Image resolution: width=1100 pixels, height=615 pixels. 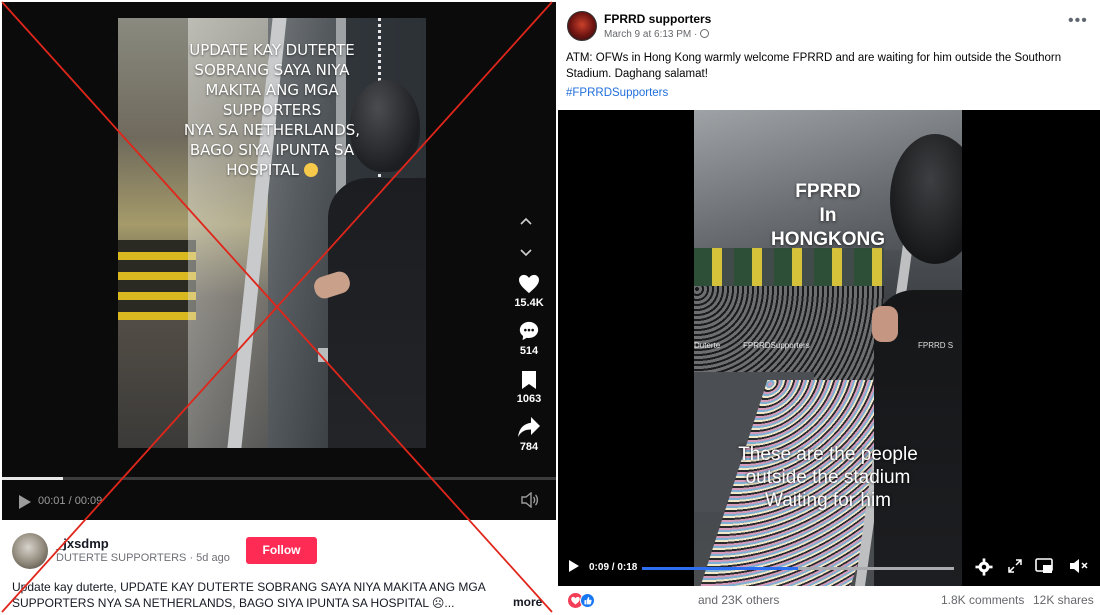 I want to click on tiktok-progress-bar, so click(x=279, y=478).